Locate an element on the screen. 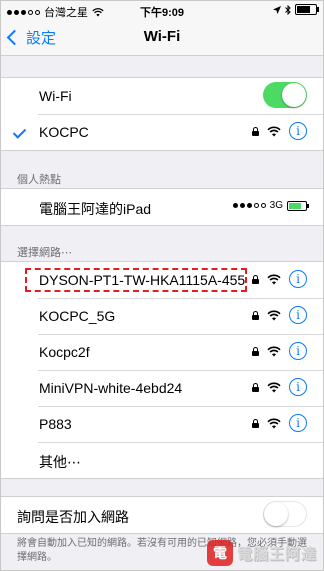 The image size is (324, 571). network-row: DYSON-PT1-TW-HKA1115A-455 i is located at coordinates (162, 280).